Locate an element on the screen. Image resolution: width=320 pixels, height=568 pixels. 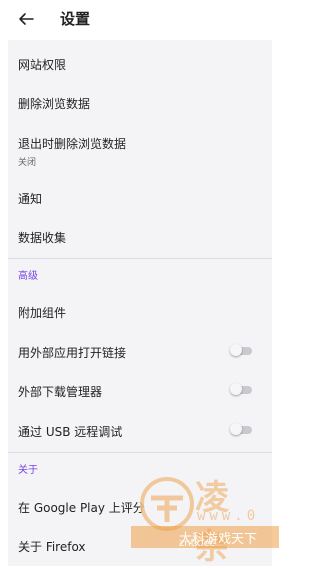
remote-debugging-usb-toggle is located at coordinates (241, 429).